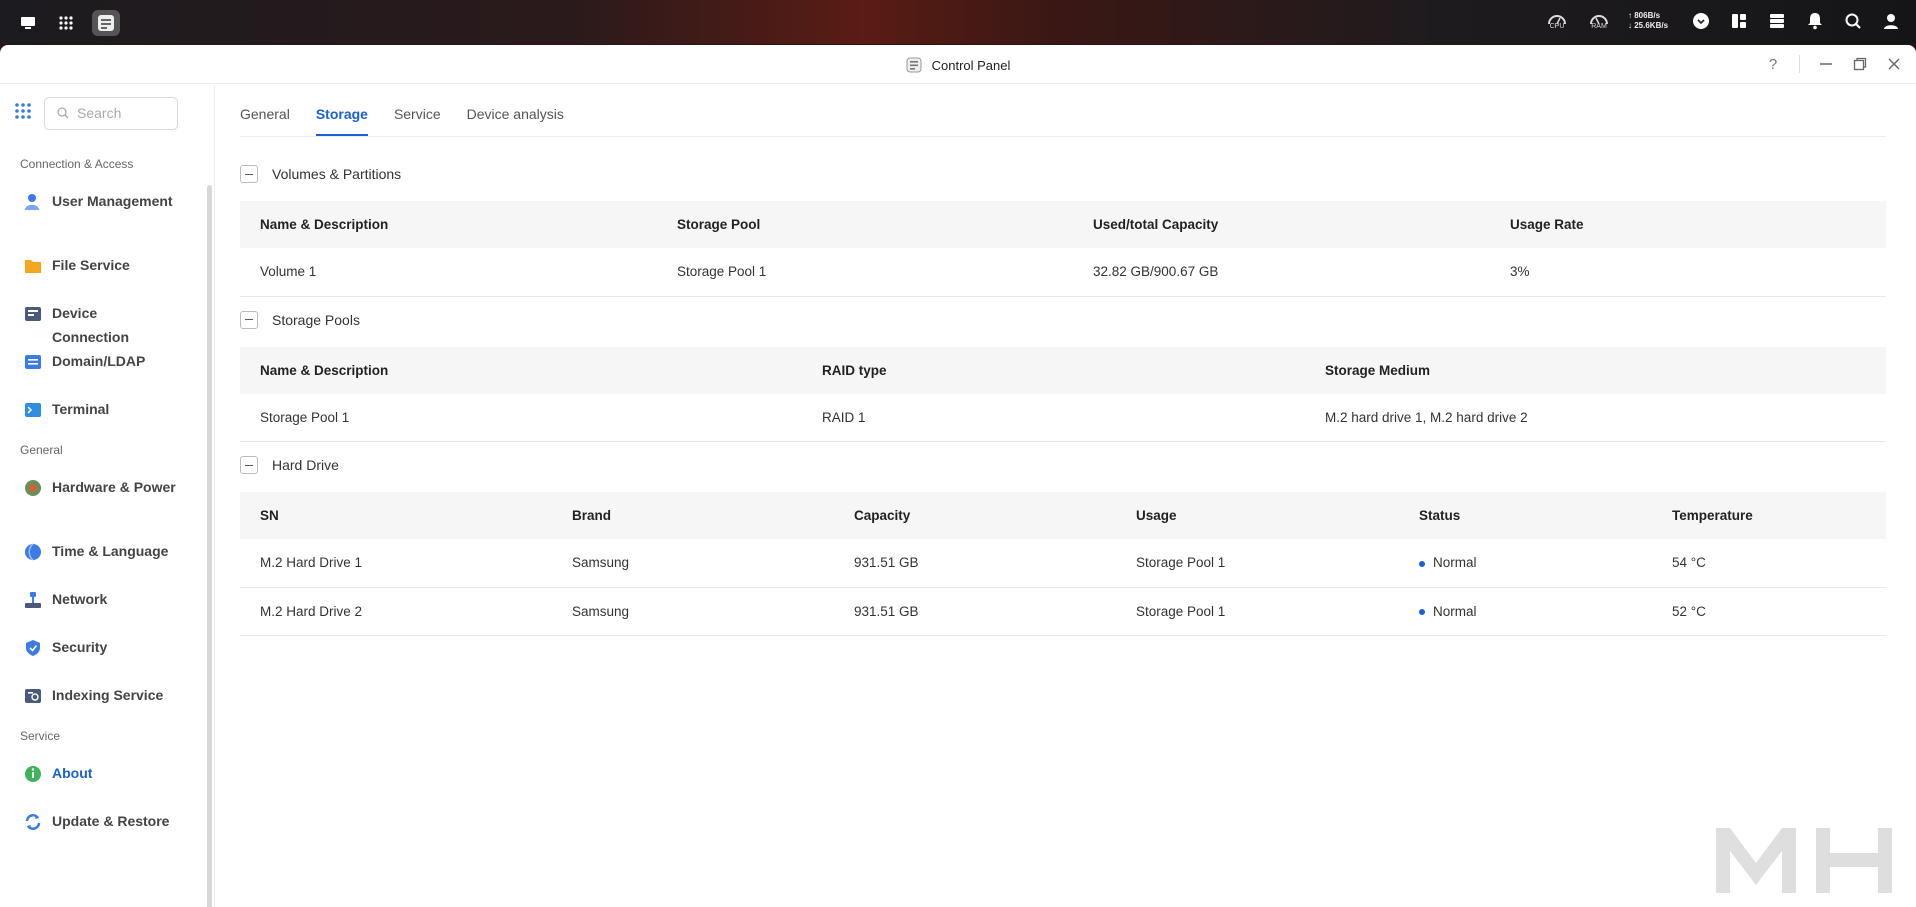 Image resolution: width=1916 pixels, height=907 pixels. What do you see at coordinates (1799, 64) in the screenshot?
I see `divider` at bounding box center [1799, 64].